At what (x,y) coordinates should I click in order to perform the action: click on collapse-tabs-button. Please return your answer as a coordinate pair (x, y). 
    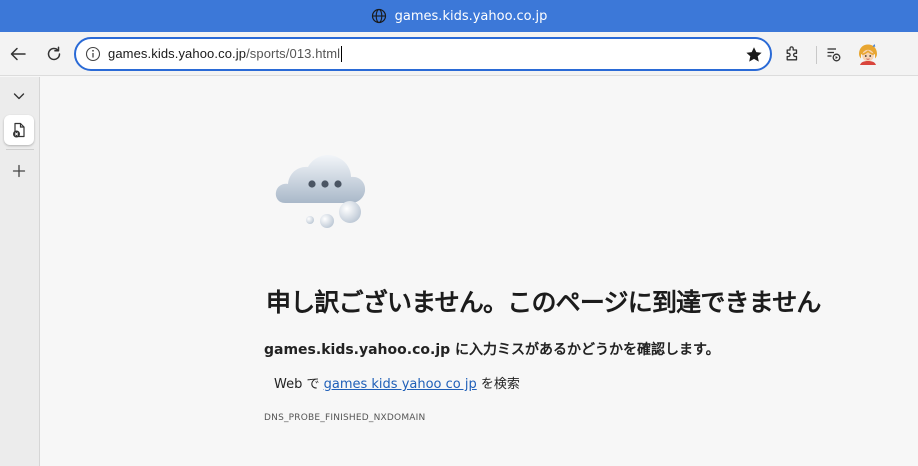
    Looking at the image, I should click on (19, 96).